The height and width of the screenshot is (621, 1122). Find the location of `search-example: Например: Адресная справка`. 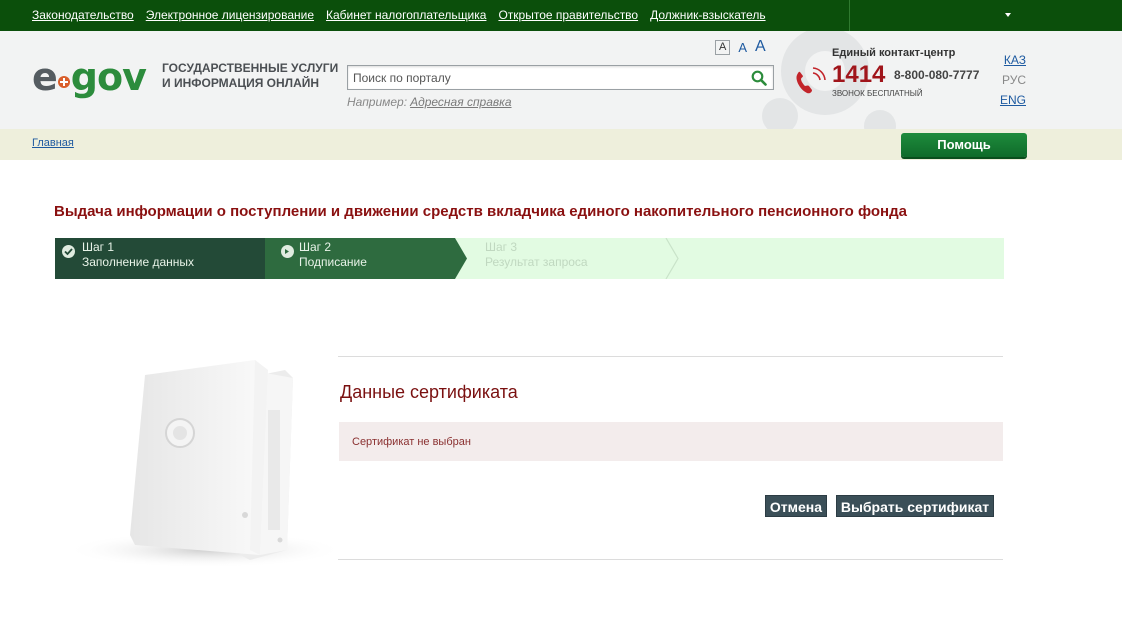

search-example: Например: Адресная справка is located at coordinates (429, 102).